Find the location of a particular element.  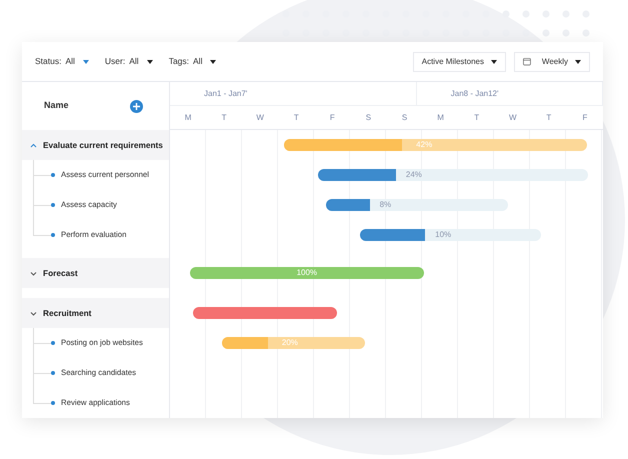

column-header: Name is located at coordinates (56, 105).